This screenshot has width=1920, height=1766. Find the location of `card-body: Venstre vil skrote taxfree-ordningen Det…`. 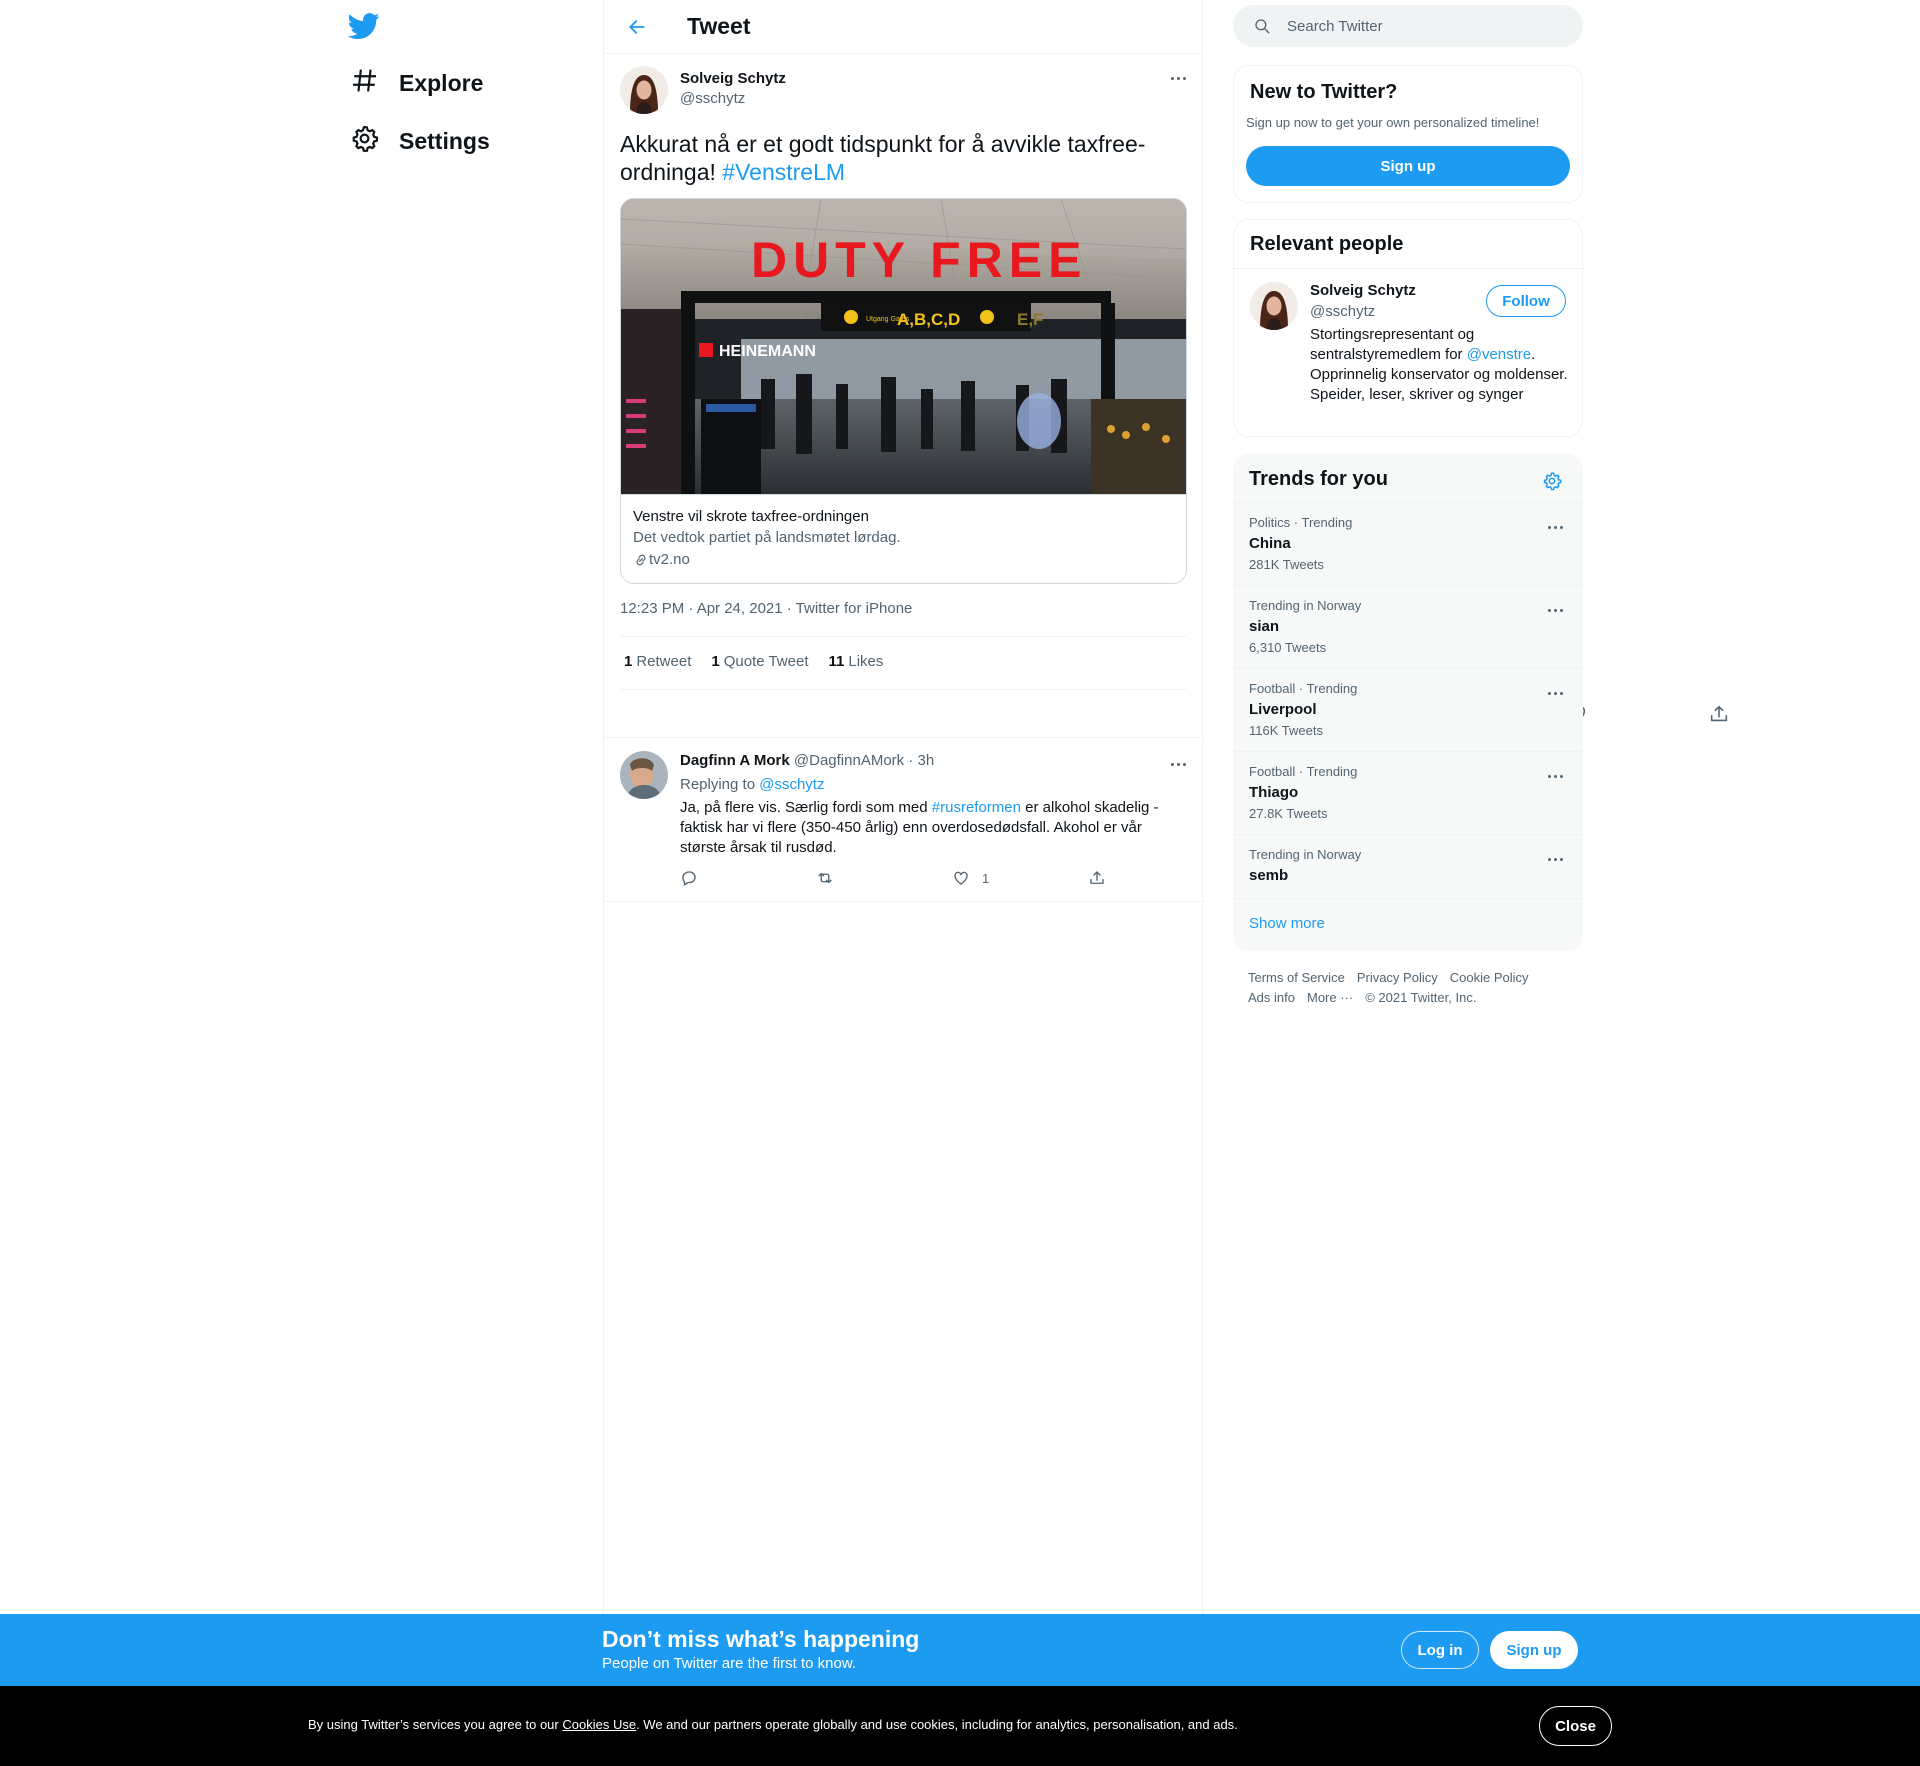

card-body: Venstre vil skrote taxfree-ordningen Det… is located at coordinates (903, 539).